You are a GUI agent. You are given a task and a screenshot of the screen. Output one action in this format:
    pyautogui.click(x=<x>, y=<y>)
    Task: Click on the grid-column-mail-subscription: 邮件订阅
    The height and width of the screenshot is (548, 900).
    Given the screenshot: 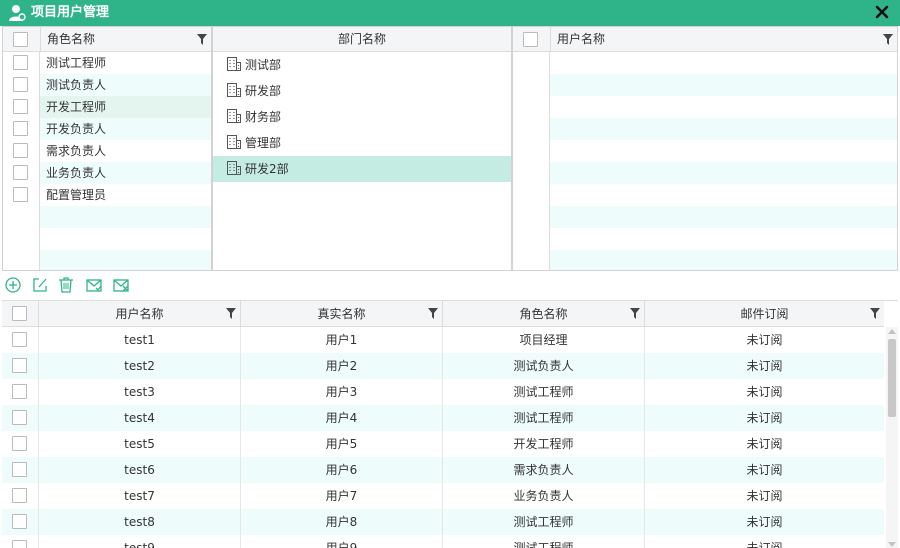 What is the action you would take?
    pyautogui.click(x=764, y=313)
    